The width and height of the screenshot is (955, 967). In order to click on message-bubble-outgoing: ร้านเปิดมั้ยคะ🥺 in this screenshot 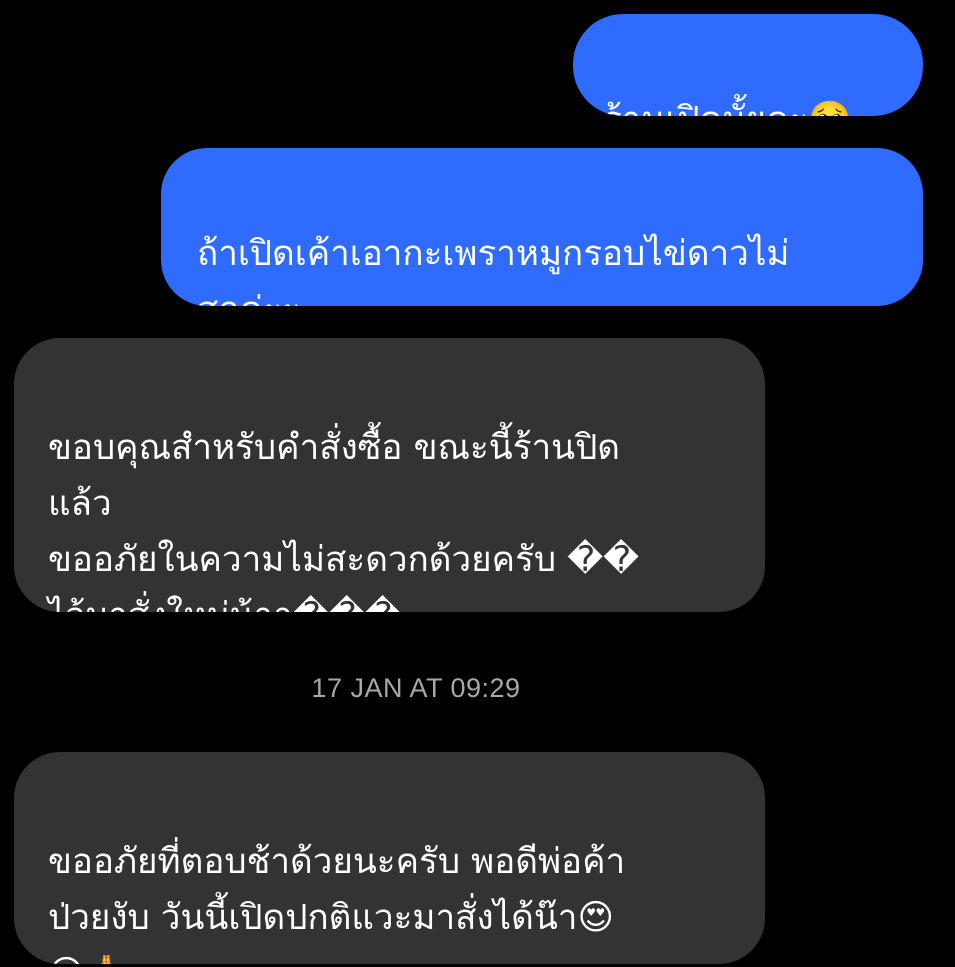, I will do `click(748, 65)`.